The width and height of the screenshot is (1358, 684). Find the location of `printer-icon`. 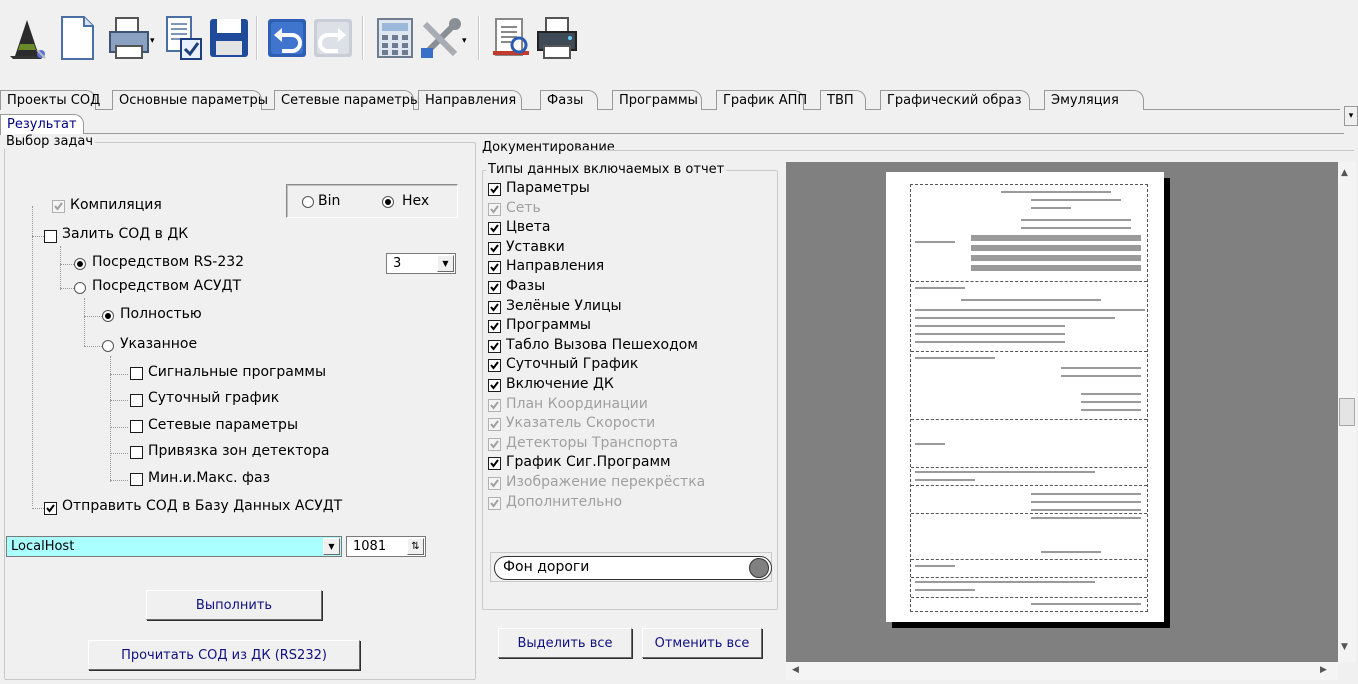

printer-icon is located at coordinates (557, 38).